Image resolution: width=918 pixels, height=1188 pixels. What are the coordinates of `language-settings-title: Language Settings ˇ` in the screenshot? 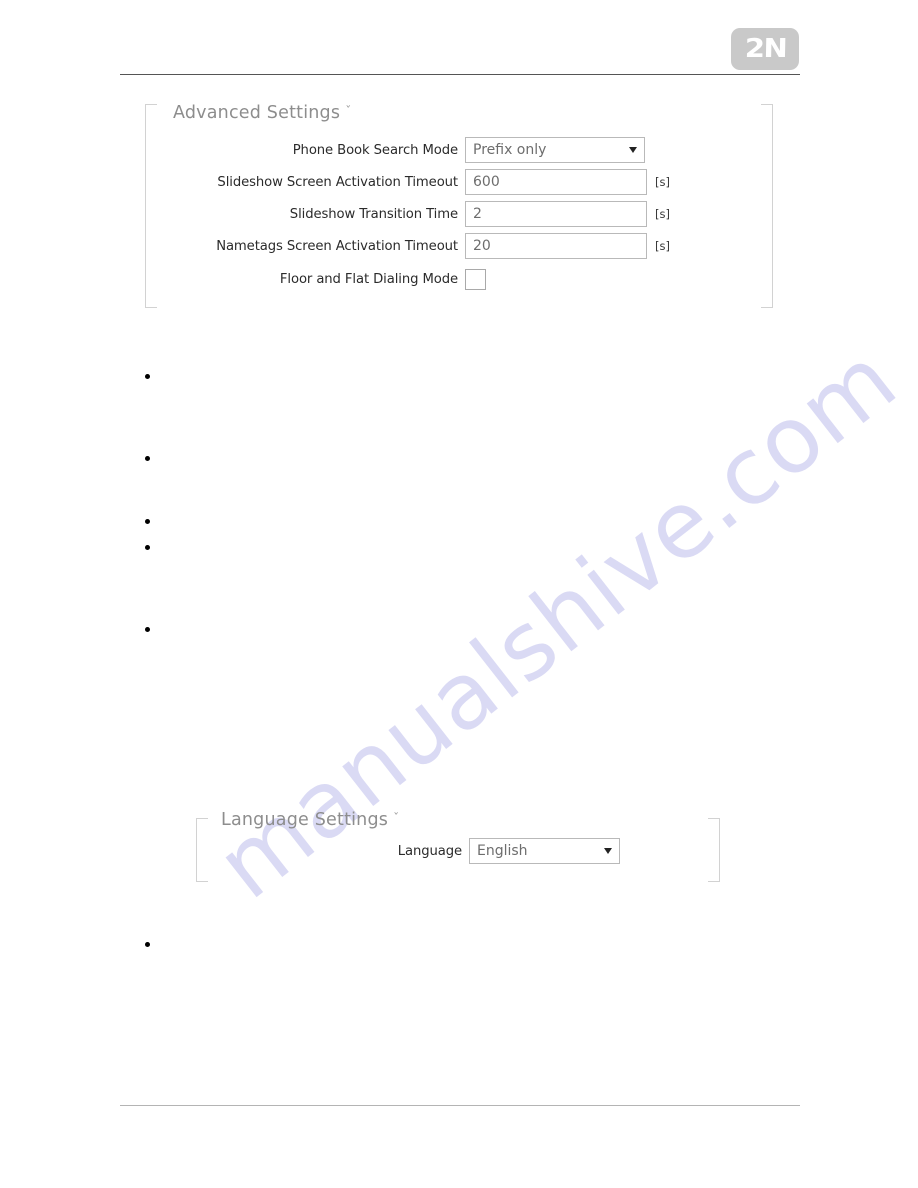 It's located at (310, 820).